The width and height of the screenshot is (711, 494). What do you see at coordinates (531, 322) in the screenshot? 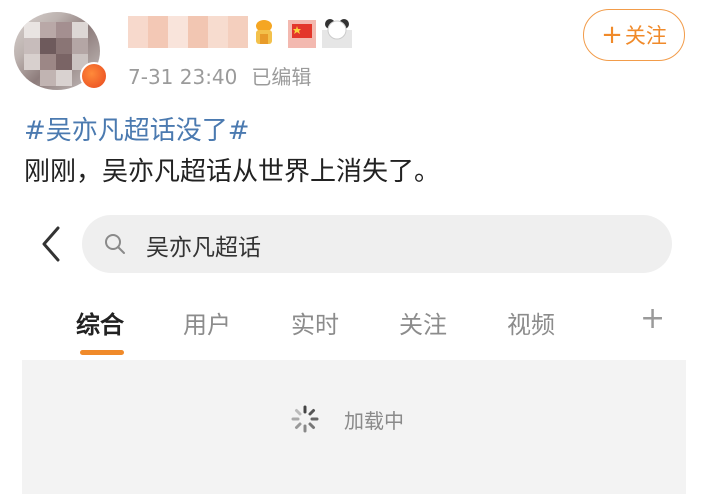
I see `tab-videos: 视频` at bounding box center [531, 322].